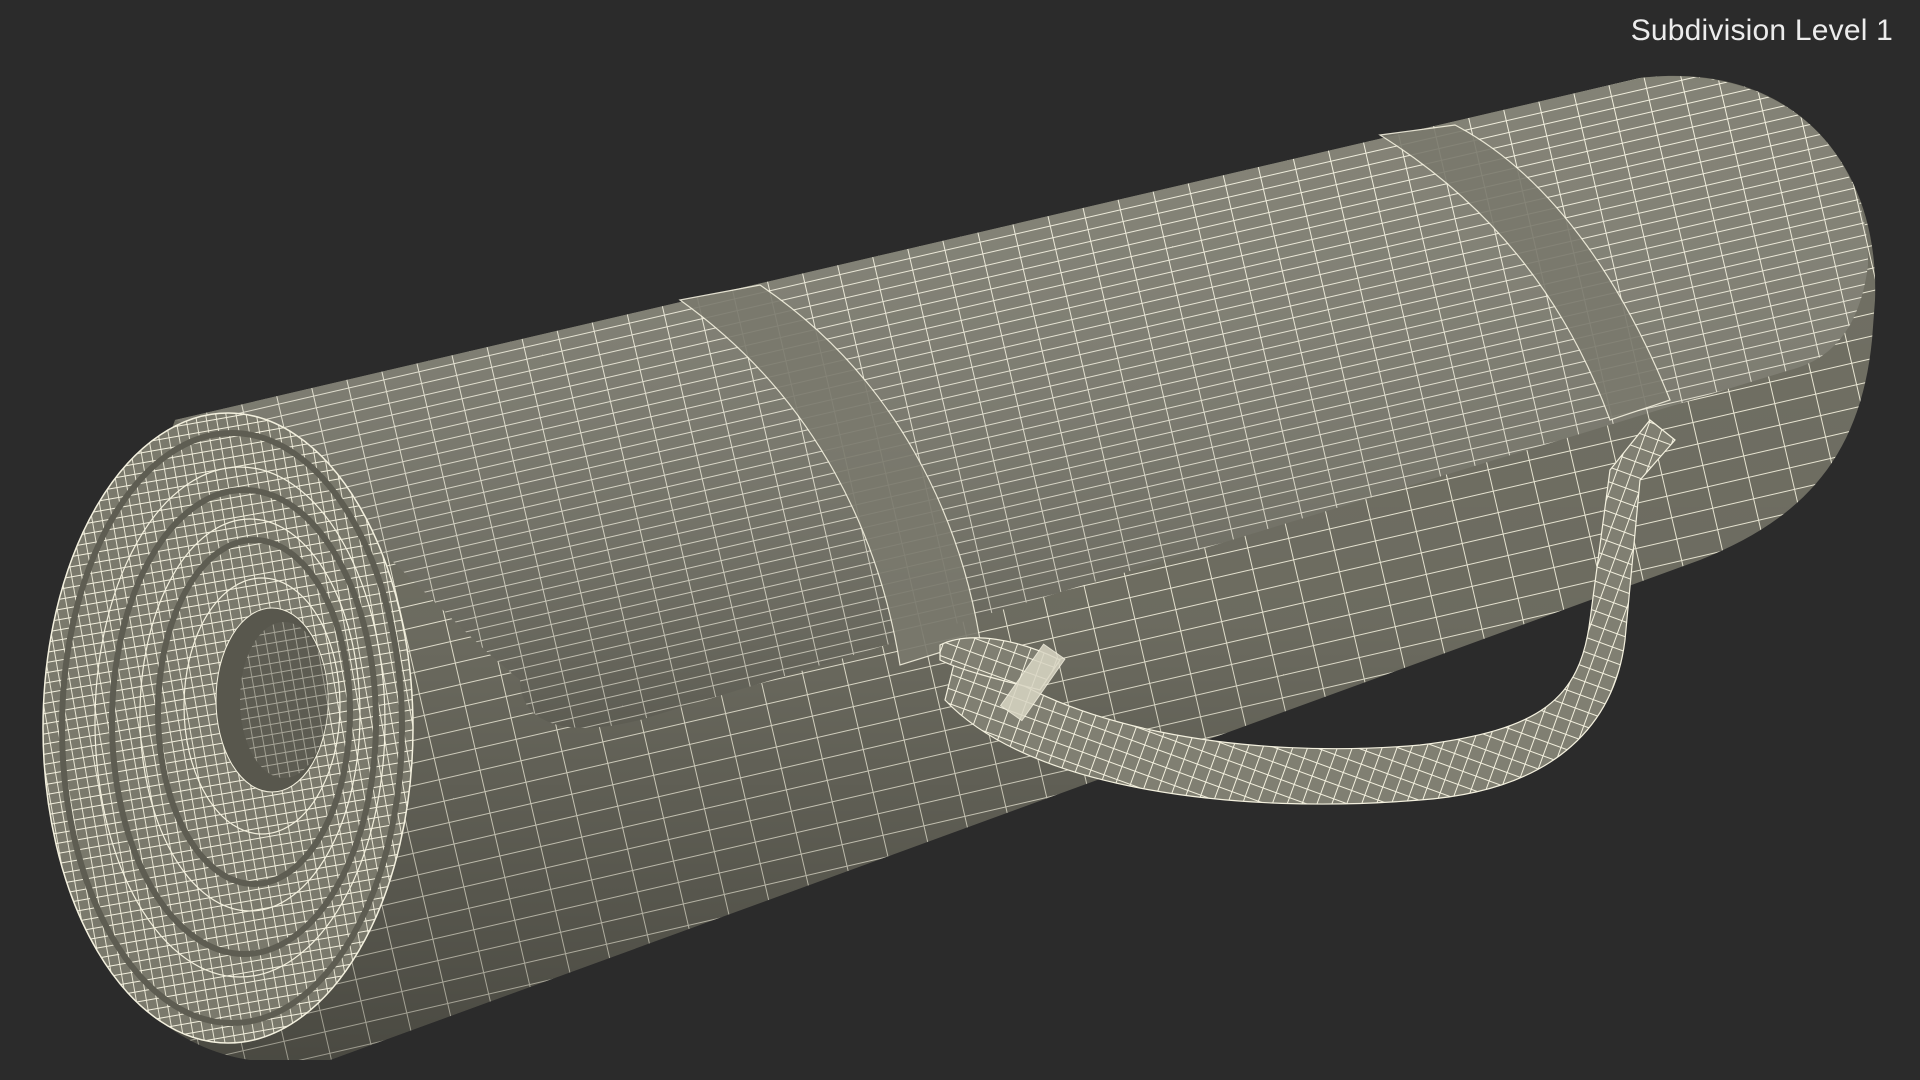  I want to click on mat-roll-end-spiral, so click(228, 728).